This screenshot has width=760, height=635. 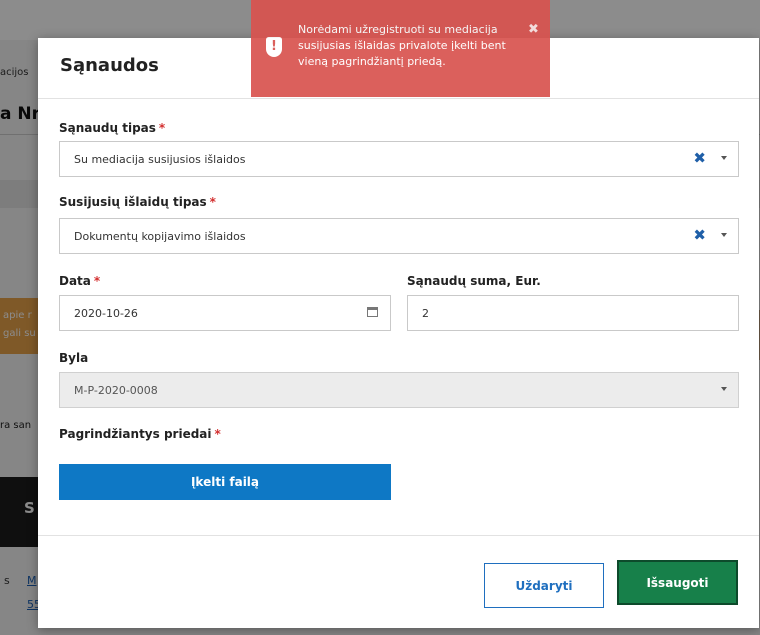 What do you see at coordinates (399, 390) in the screenshot?
I see `case-select: M-P-2020-0008` at bounding box center [399, 390].